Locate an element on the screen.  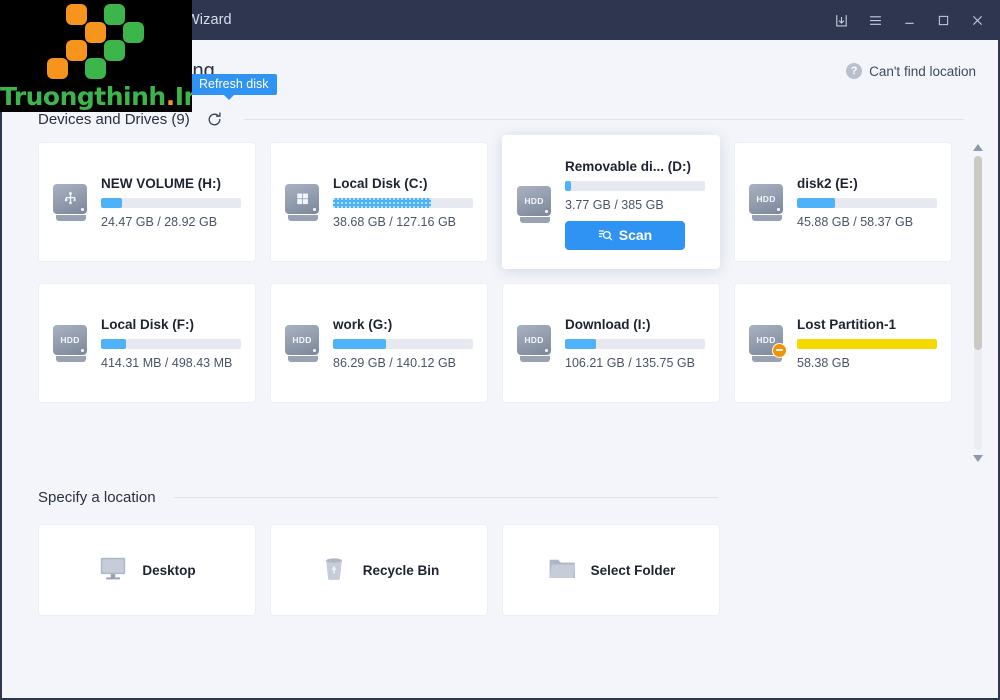
drive-info: NEW VOLUME (H:) 24.47 GB / 28.92 GB is located at coordinates (171, 202).